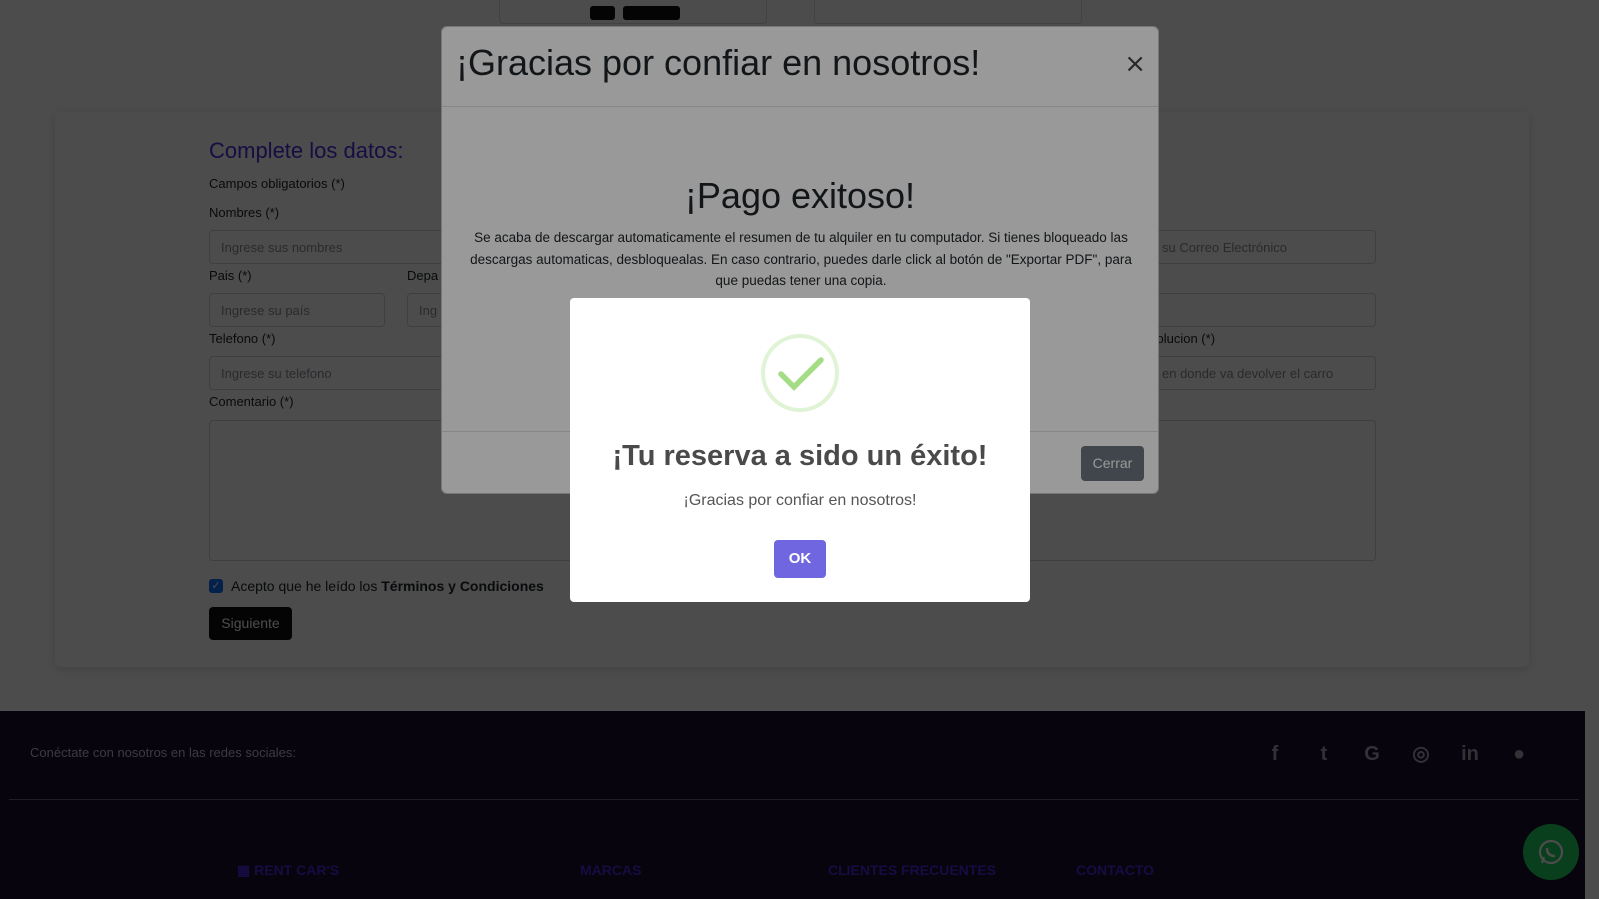 The image size is (1599, 899). What do you see at coordinates (800, 456) in the screenshot?
I see `alert-title: ¡Tu reserva a sido un éxito!` at bounding box center [800, 456].